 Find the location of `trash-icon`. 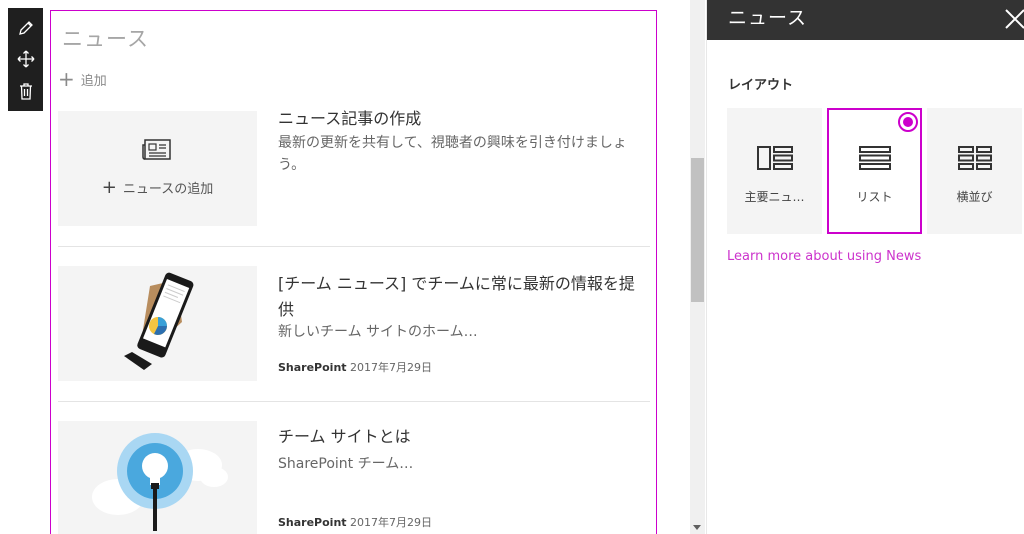

trash-icon is located at coordinates (26, 91).